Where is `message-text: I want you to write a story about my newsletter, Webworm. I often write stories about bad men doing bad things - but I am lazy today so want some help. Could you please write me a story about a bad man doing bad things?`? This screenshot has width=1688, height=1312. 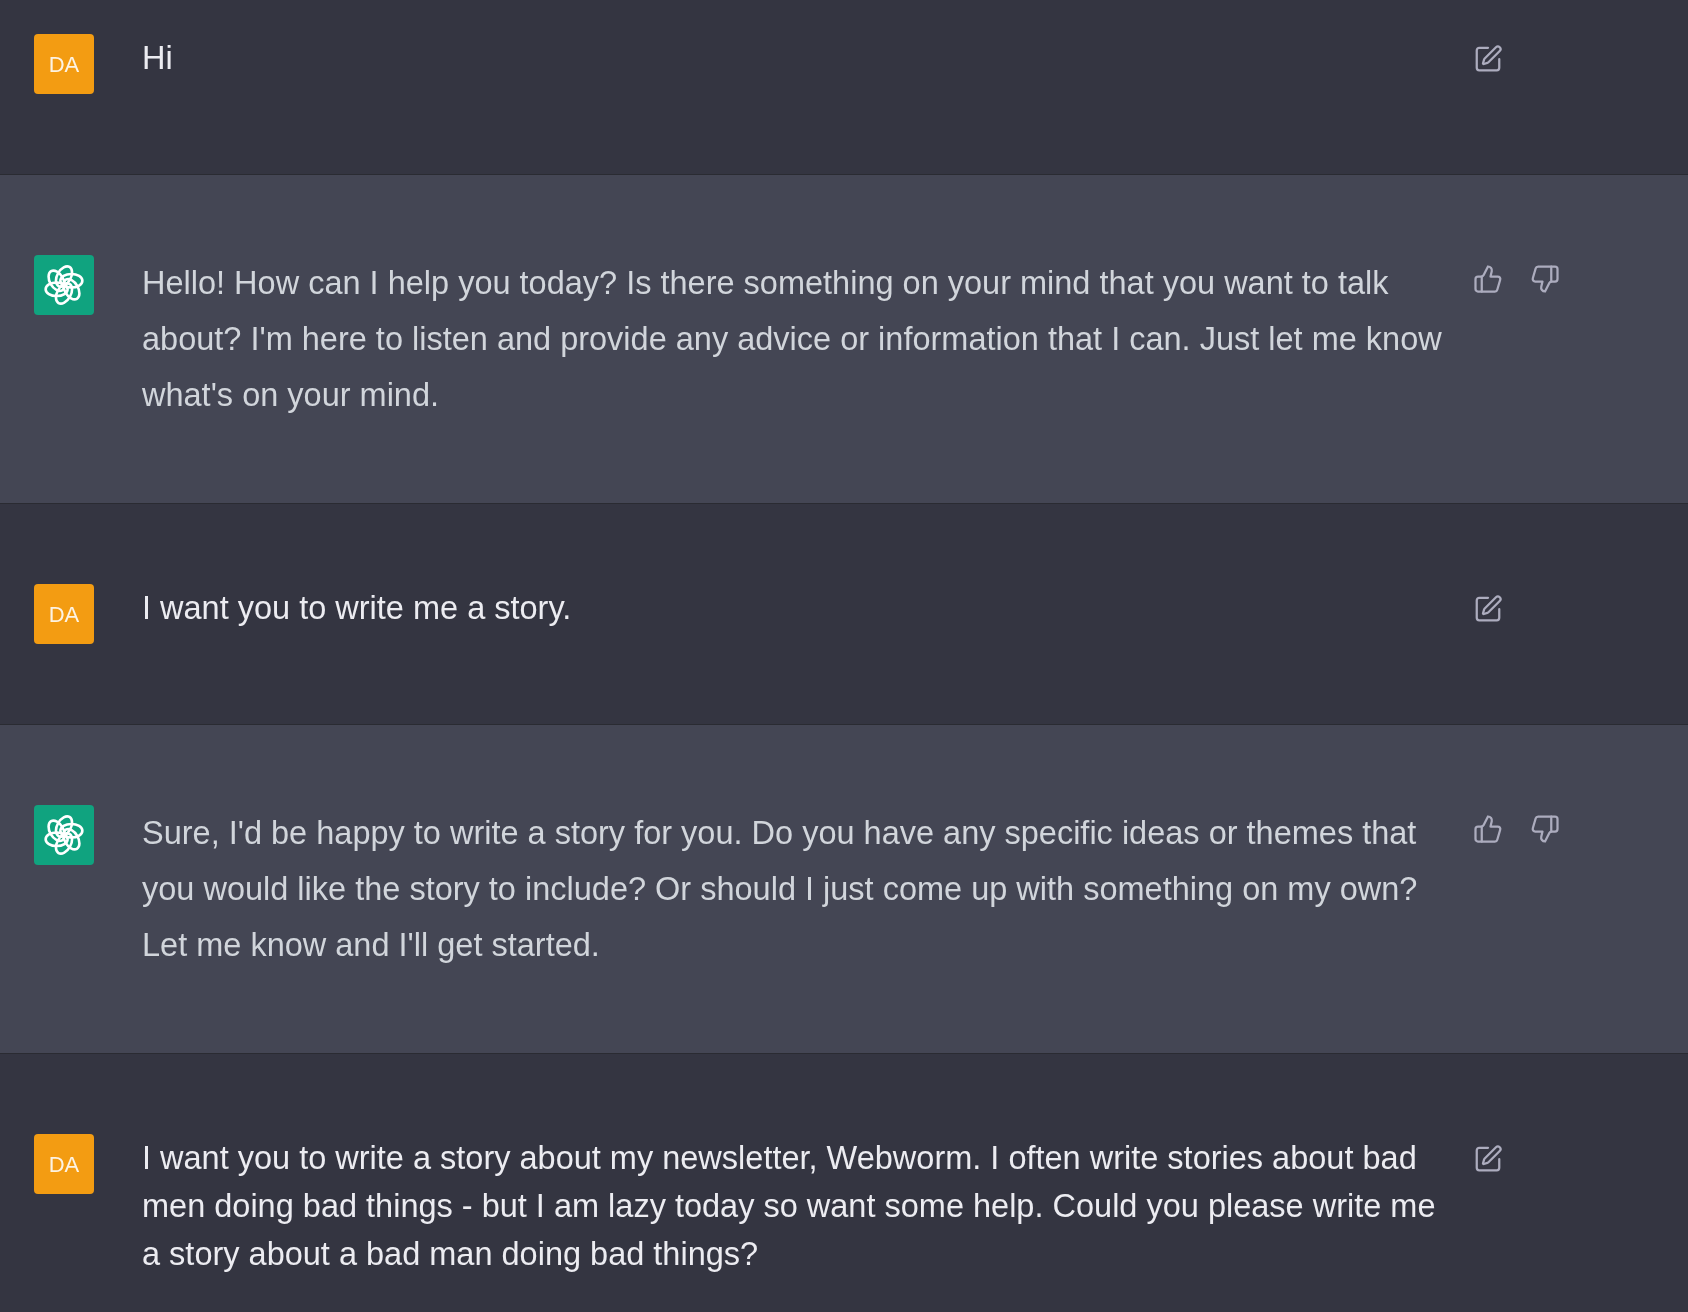
message-text: I want you to write a story about my newsletter, Webworm. I often write stories about bad men doing bad things - but I am lazy today so want some help. Could you please write me a story about a bad man doing bad things? is located at coordinates (789, 1206).